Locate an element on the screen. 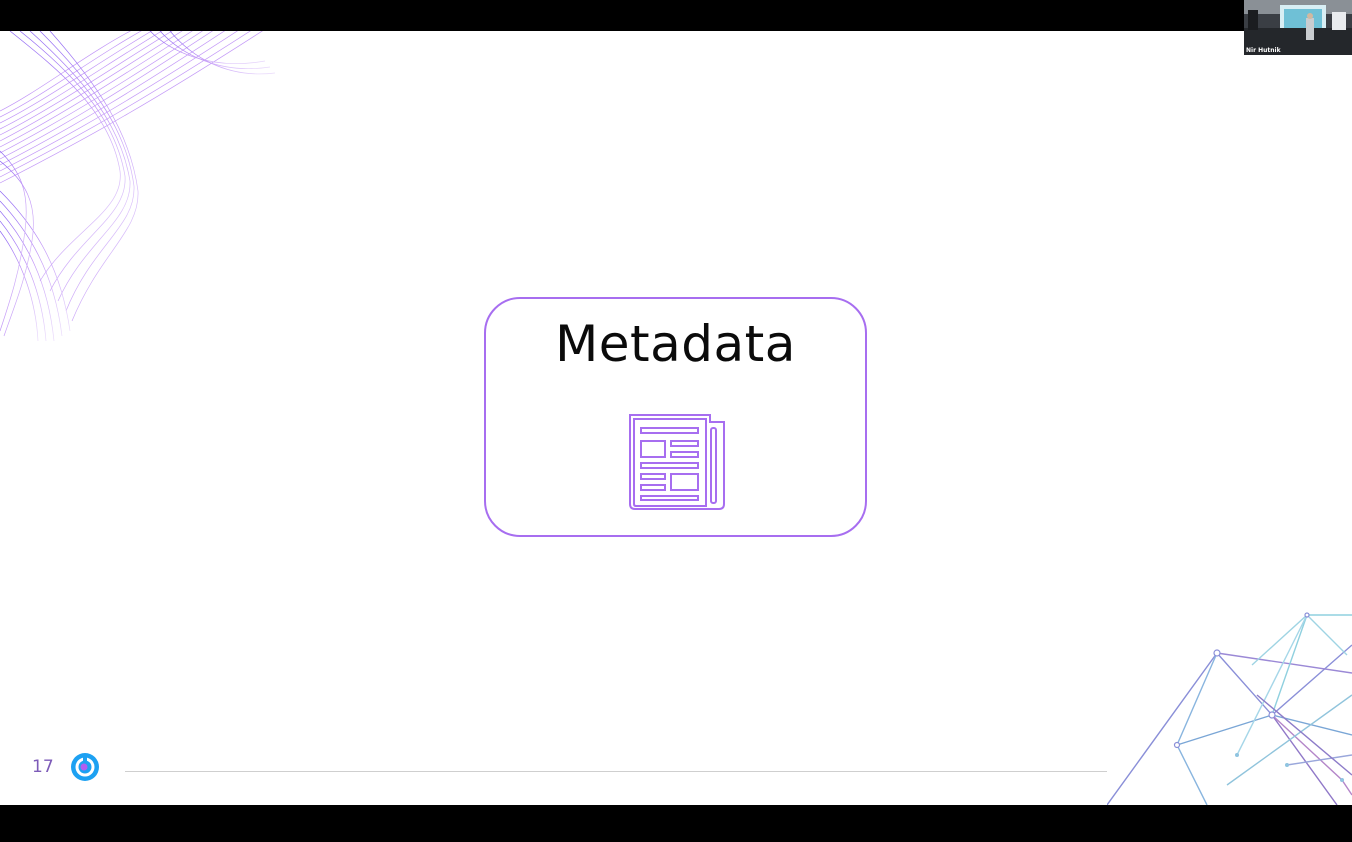  slide-number: 17 is located at coordinates (43, 767).